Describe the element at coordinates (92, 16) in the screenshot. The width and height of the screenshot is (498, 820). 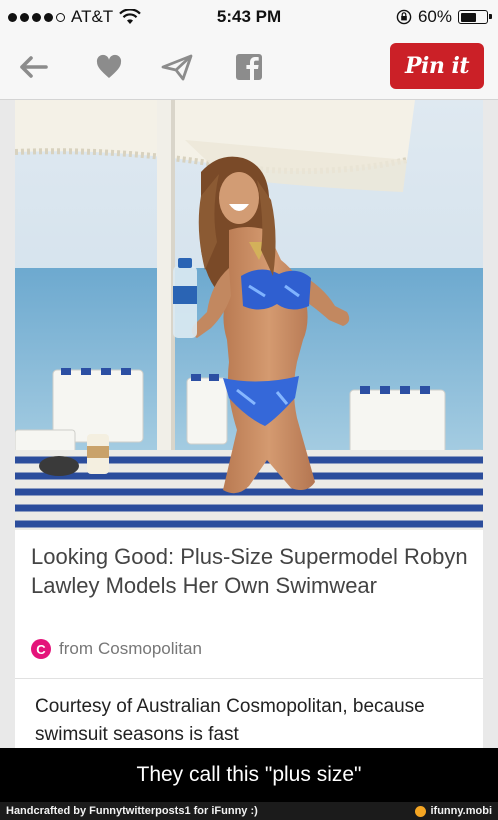
I see `carrier-label: AT&T` at that location.